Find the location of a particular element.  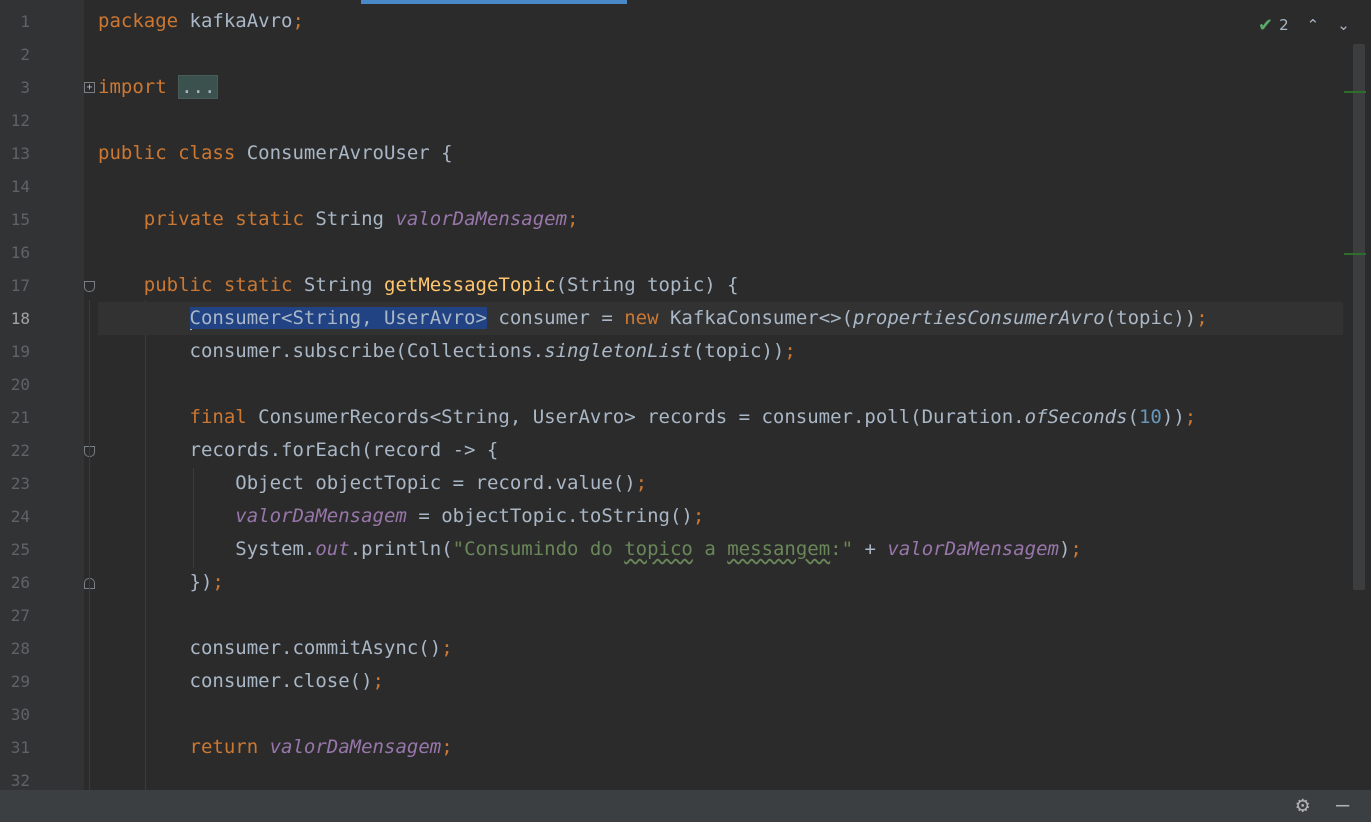

line-number: 30 is located at coordinates (20, 714).